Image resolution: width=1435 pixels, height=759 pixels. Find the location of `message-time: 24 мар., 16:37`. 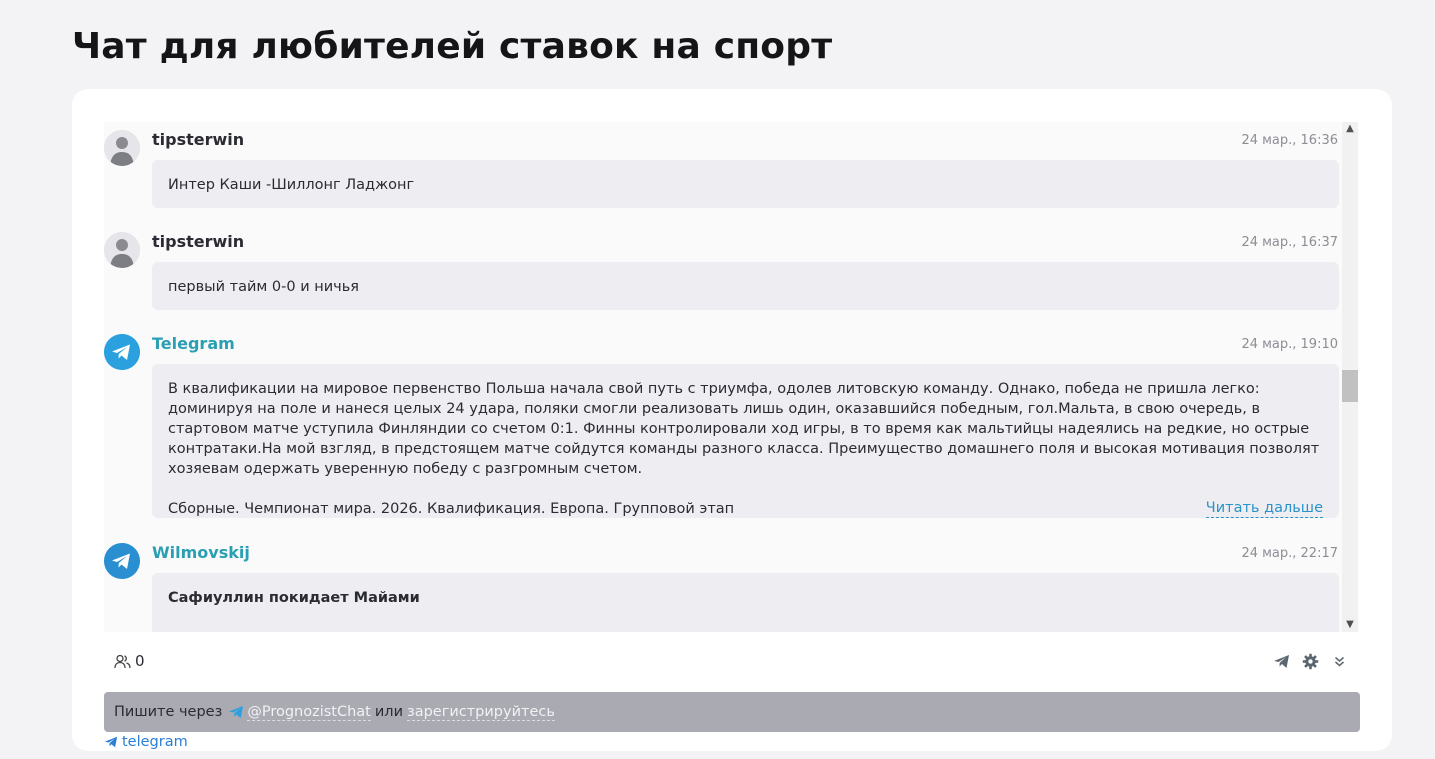

message-time: 24 мар., 16:37 is located at coordinates (1289, 242).